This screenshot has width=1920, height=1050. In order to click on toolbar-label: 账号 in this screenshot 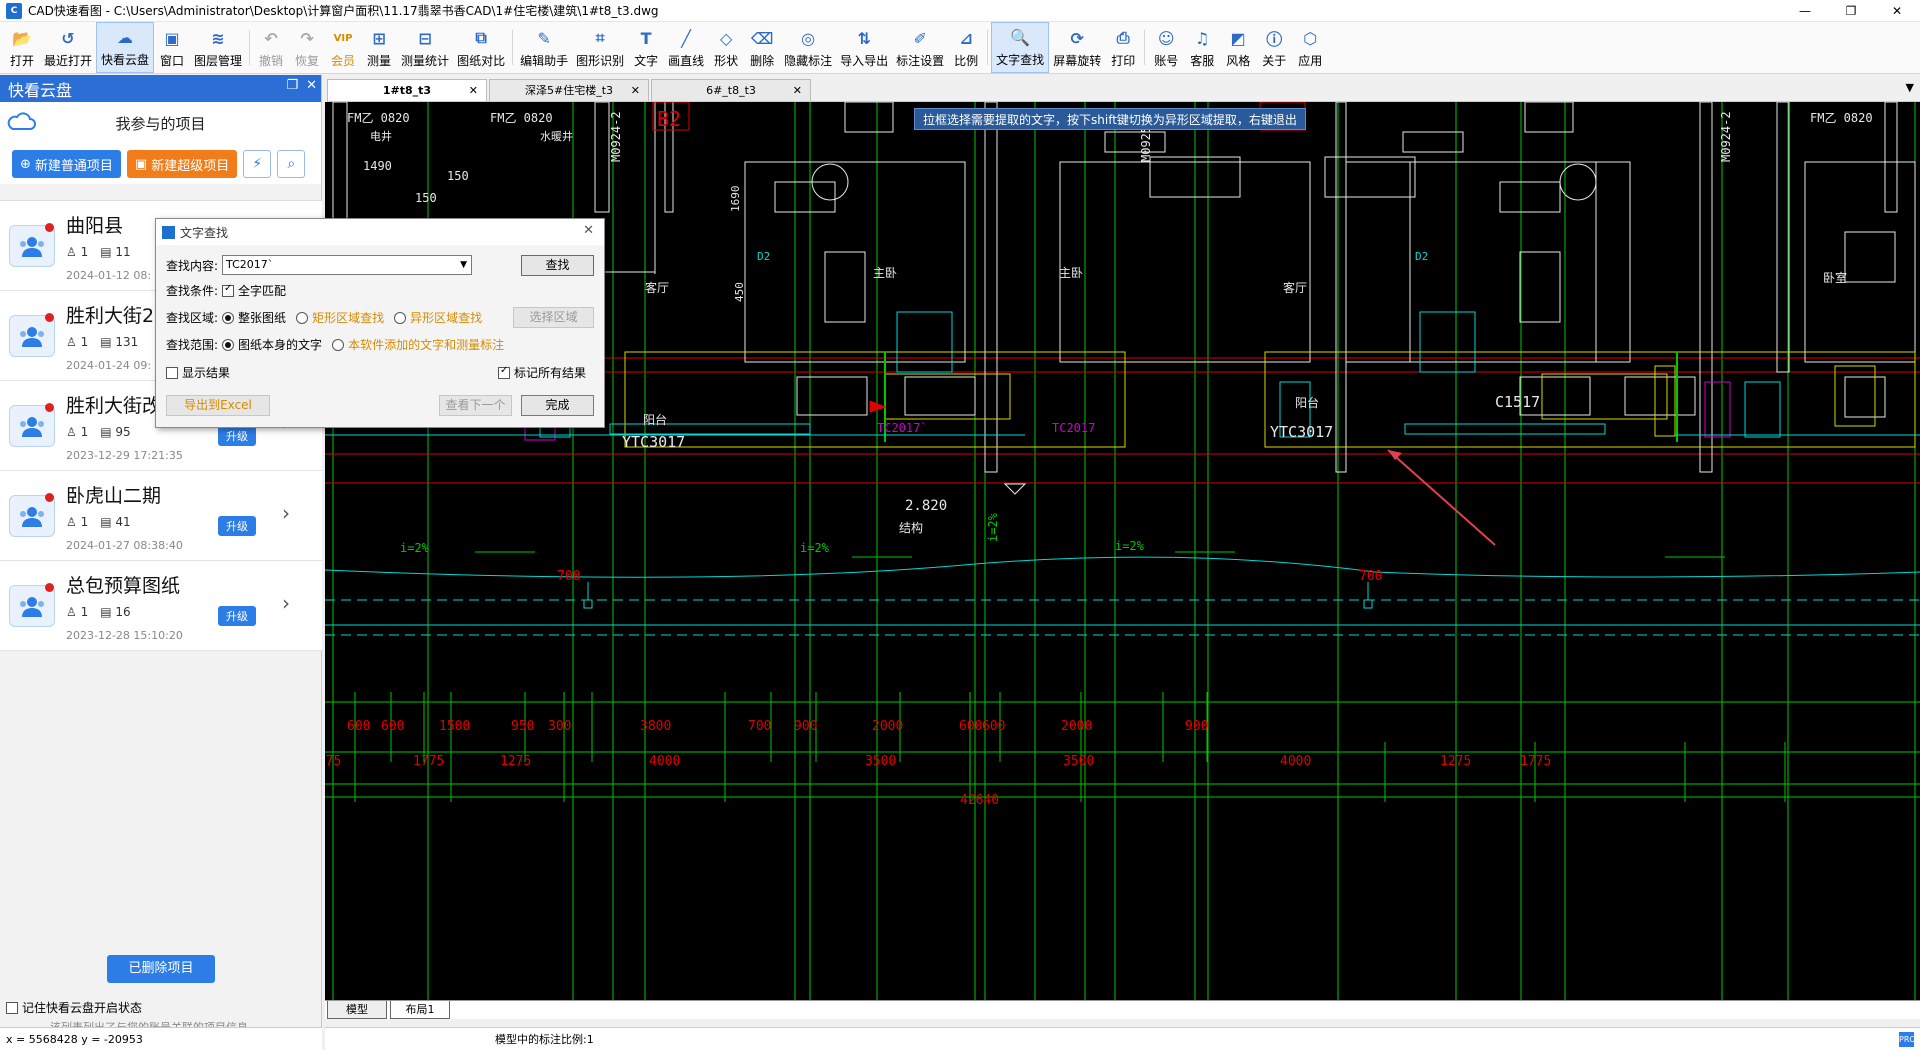, I will do `click(1166, 61)`.